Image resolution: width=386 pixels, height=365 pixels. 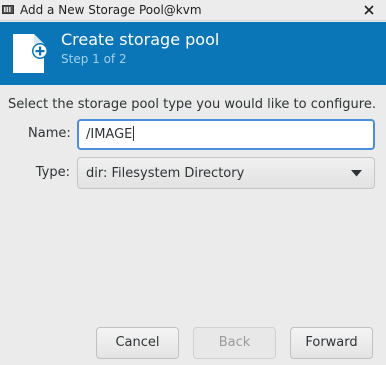 What do you see at coordinates (134, 133) in the screenshot?
I see `text-caret` at bounding box center [134, 133].